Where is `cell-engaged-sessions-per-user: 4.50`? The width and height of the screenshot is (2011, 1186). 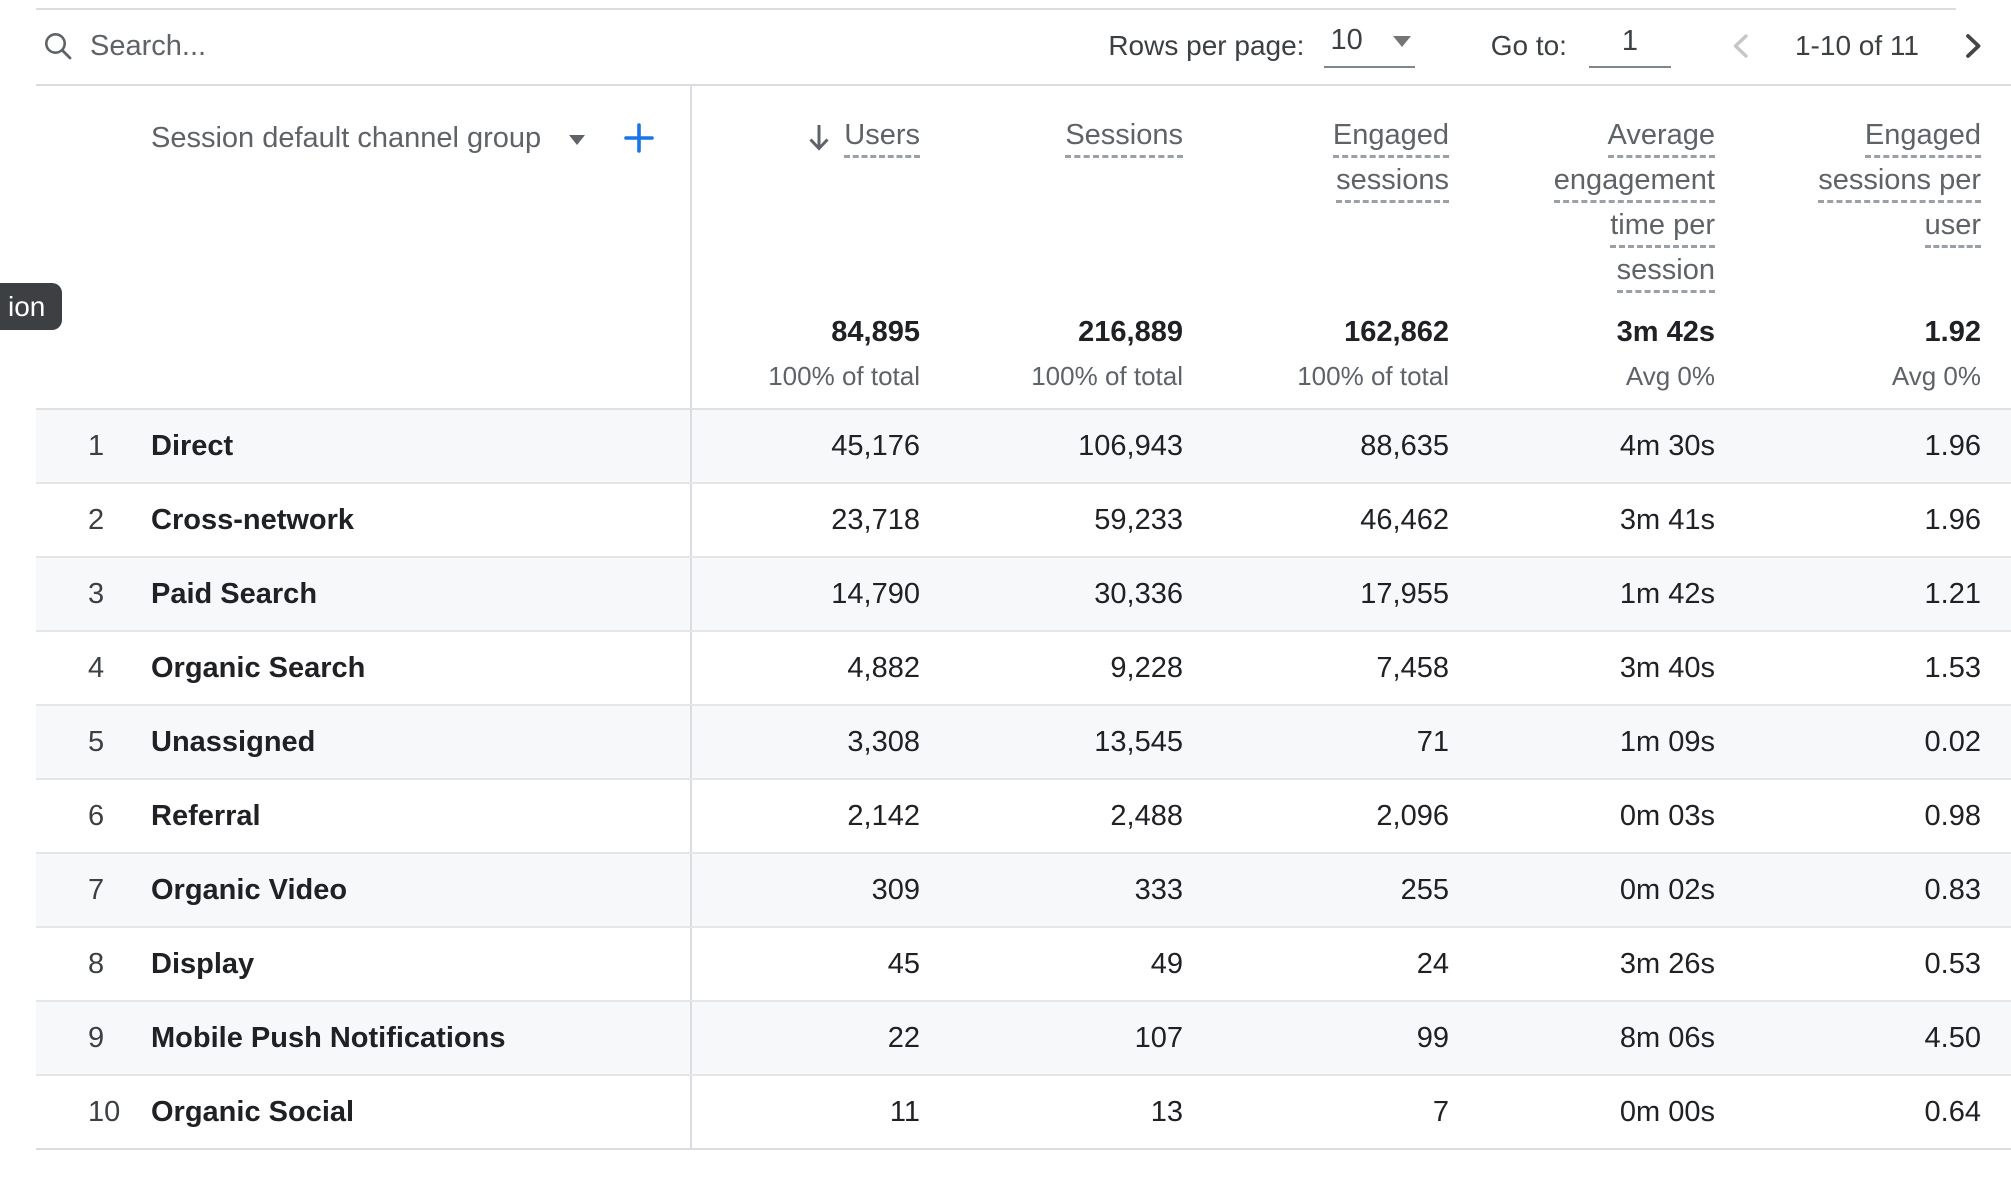 cell-engaged-sessions-per-user: 4.50 is located at coordinates (1952, 1037).